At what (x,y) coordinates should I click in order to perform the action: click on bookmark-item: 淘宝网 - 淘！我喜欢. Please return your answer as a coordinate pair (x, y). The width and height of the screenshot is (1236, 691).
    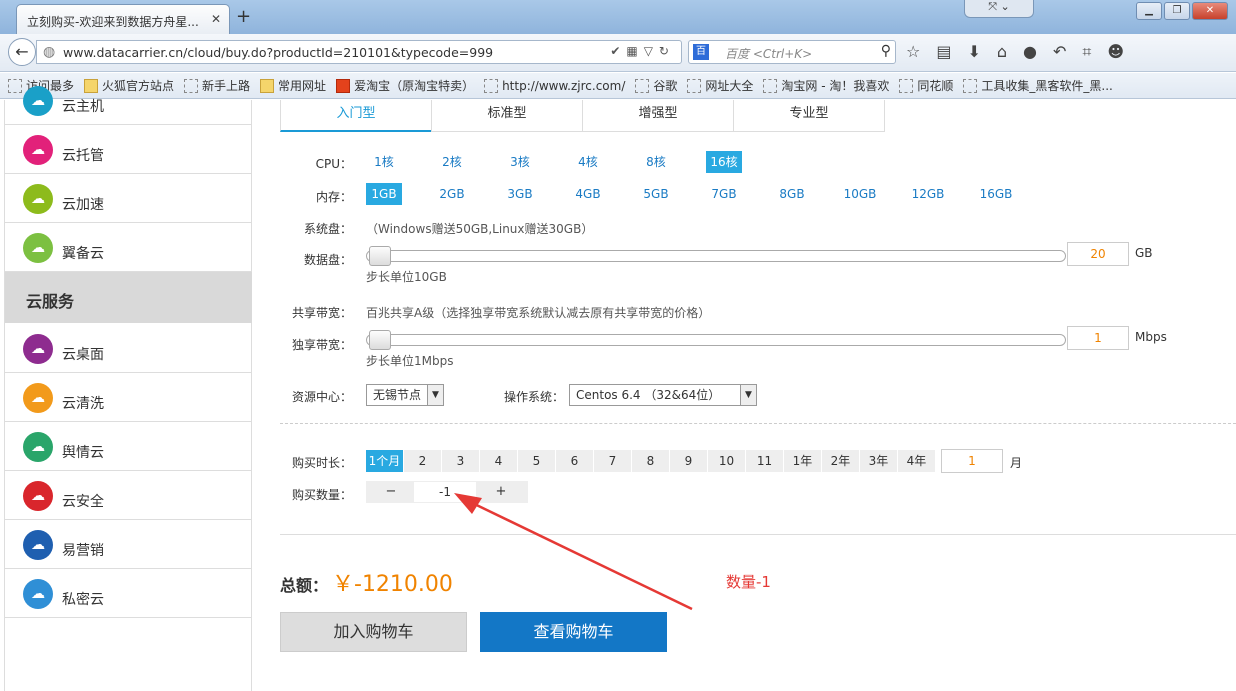
    Looking at the image, I should click on (826, 85).